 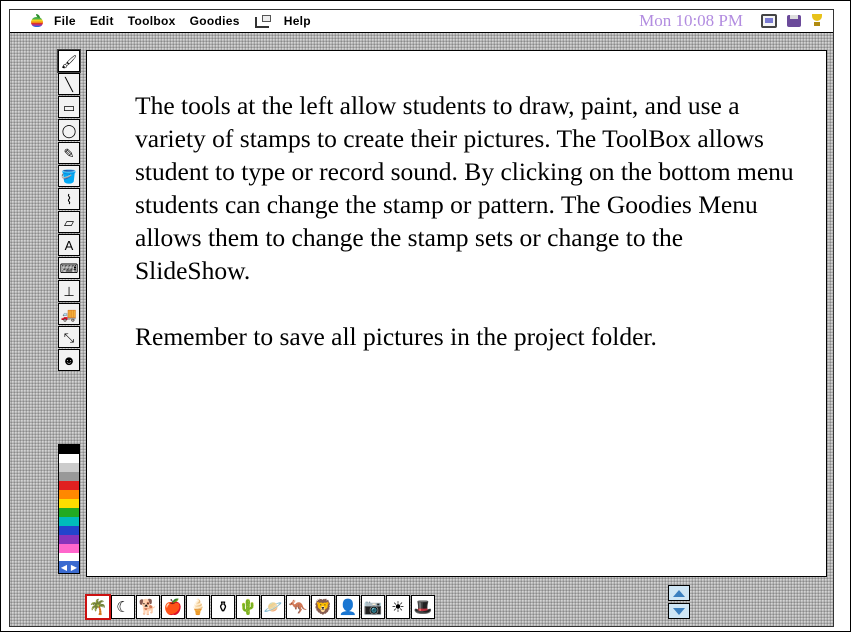 I want to click on menu-goodies: Goodies, so click(x=215, y=21).